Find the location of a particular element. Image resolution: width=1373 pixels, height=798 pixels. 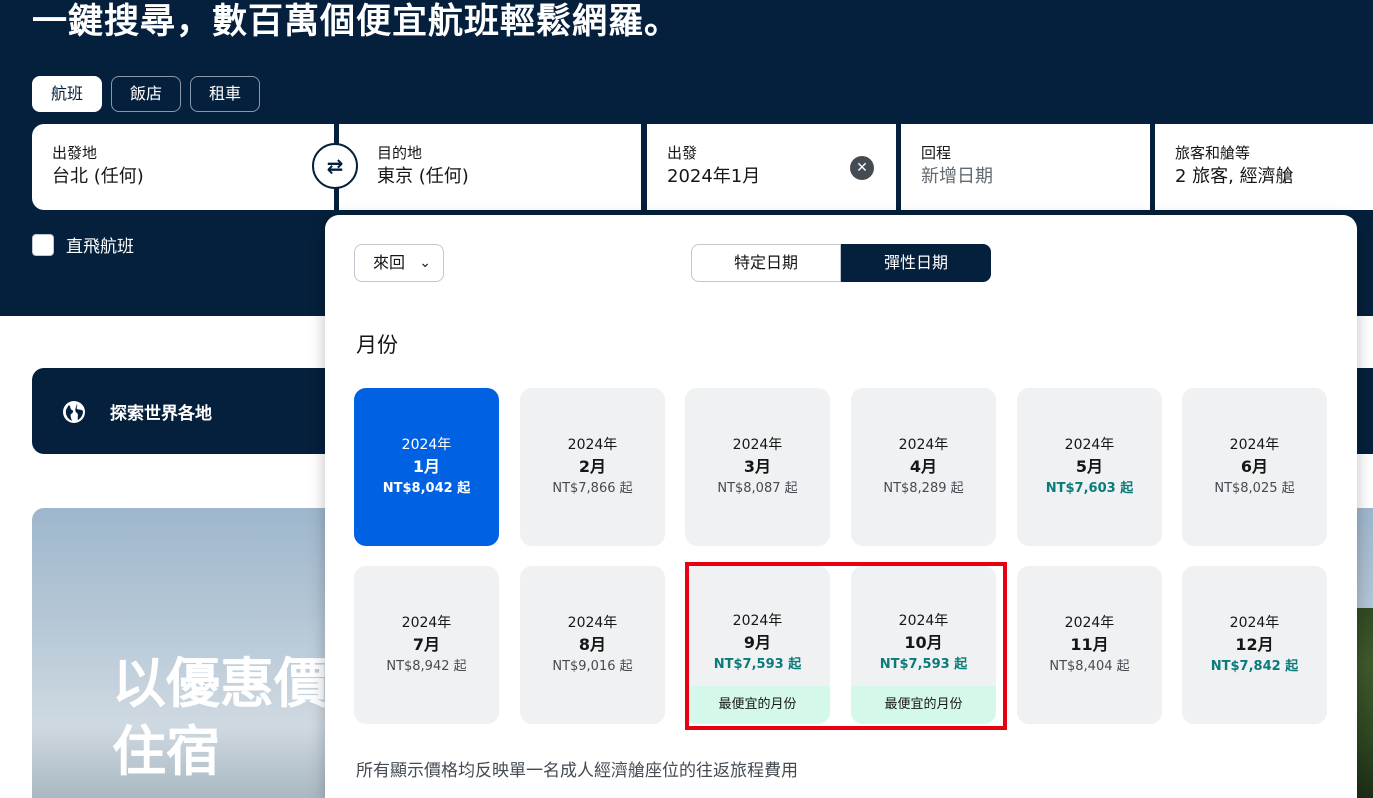

month-label: 1月 is located at coordinates (426, 466).